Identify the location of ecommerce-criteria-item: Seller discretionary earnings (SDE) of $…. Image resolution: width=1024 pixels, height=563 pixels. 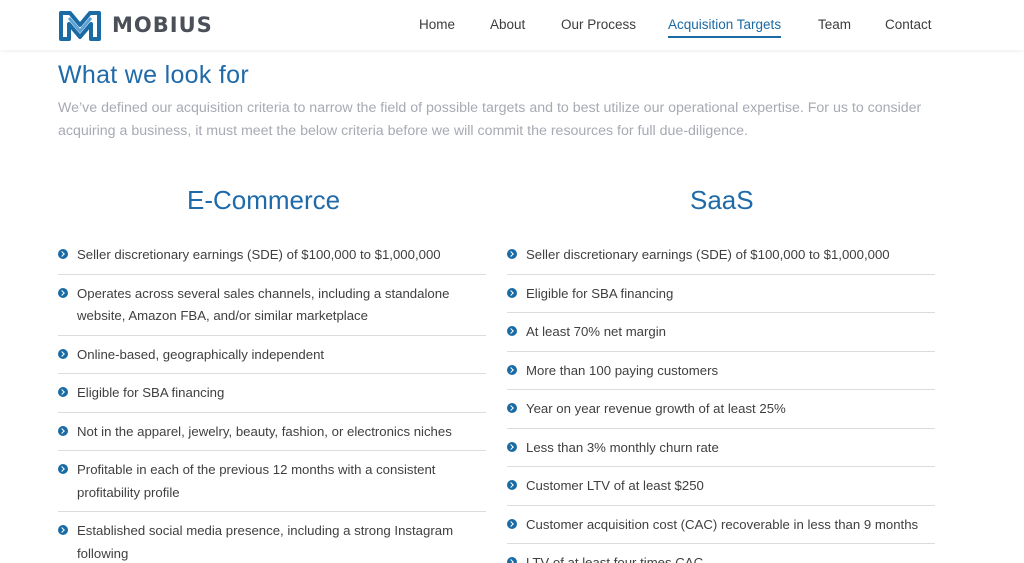
(272, 255).